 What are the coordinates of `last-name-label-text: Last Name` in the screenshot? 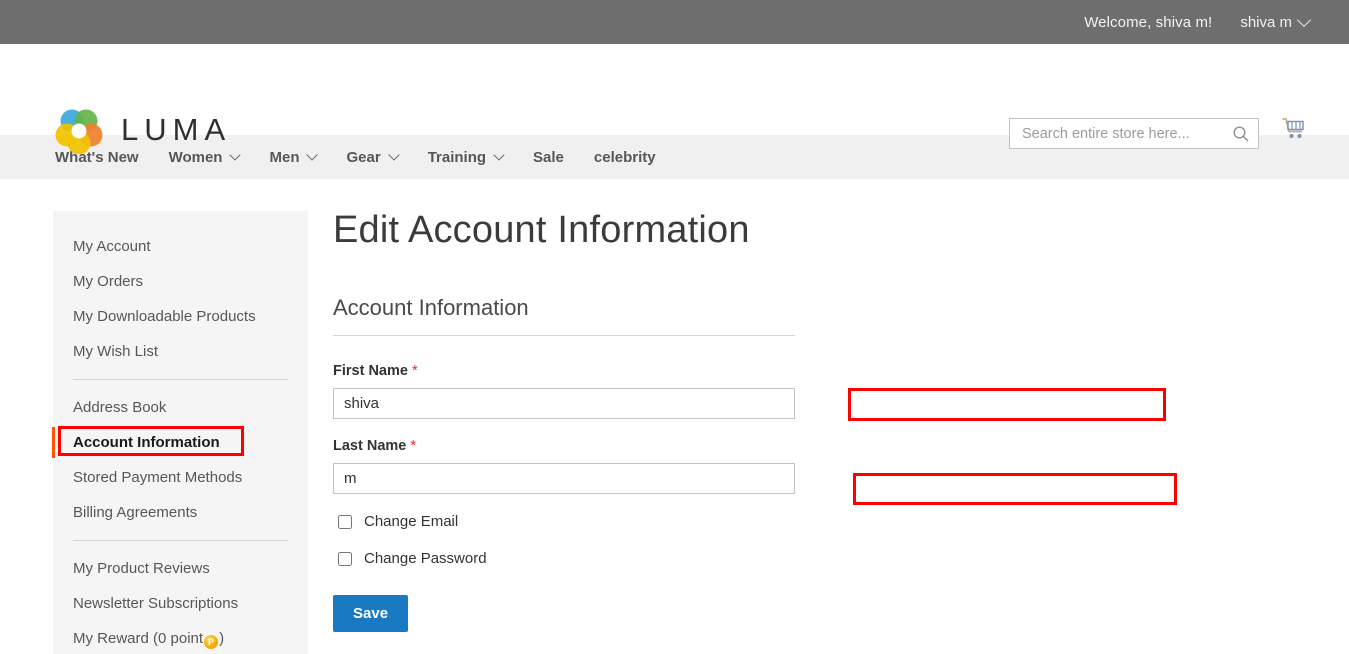 It's located at (370, 446).